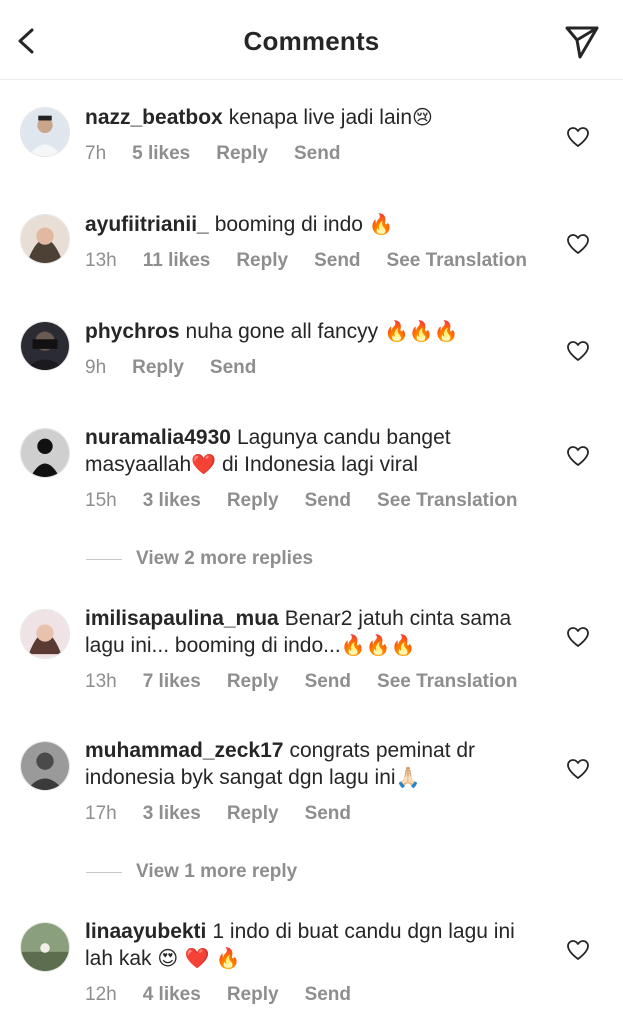 Image resolution: width=623 pixels, height=1024 pixels. Describe the element at coordinates (239, 224) in the screenshot. I see `comment-text: ayufiitrianii_ booming di indo 🔥` at that location.